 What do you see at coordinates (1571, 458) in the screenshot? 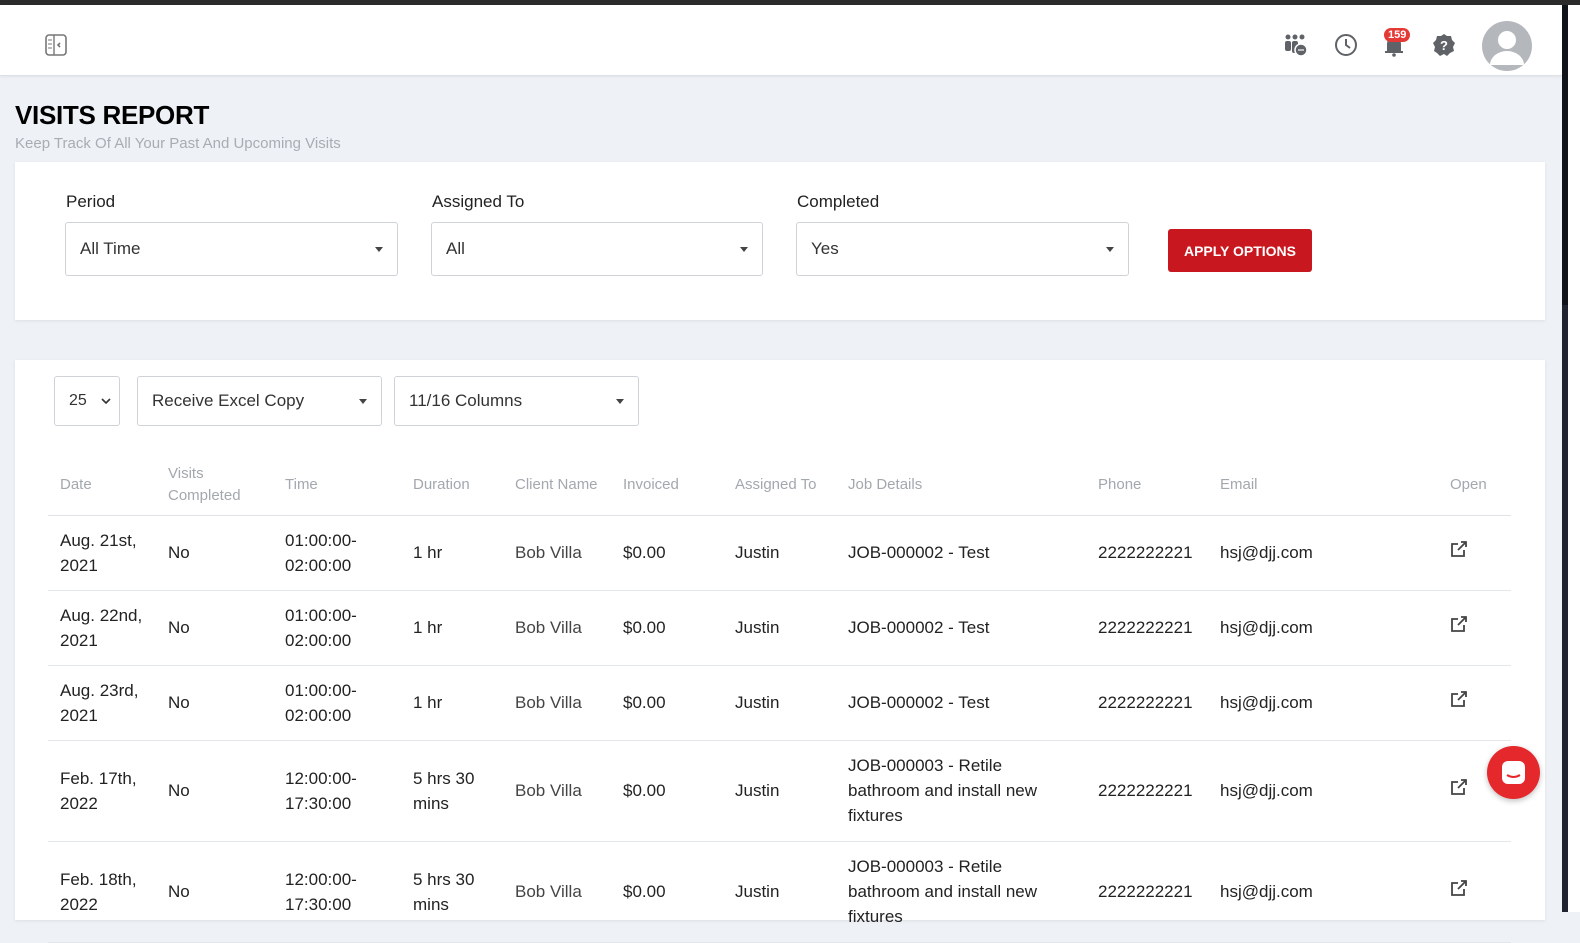
I see `page-scrollbar` at bounding box center [1571, 458].